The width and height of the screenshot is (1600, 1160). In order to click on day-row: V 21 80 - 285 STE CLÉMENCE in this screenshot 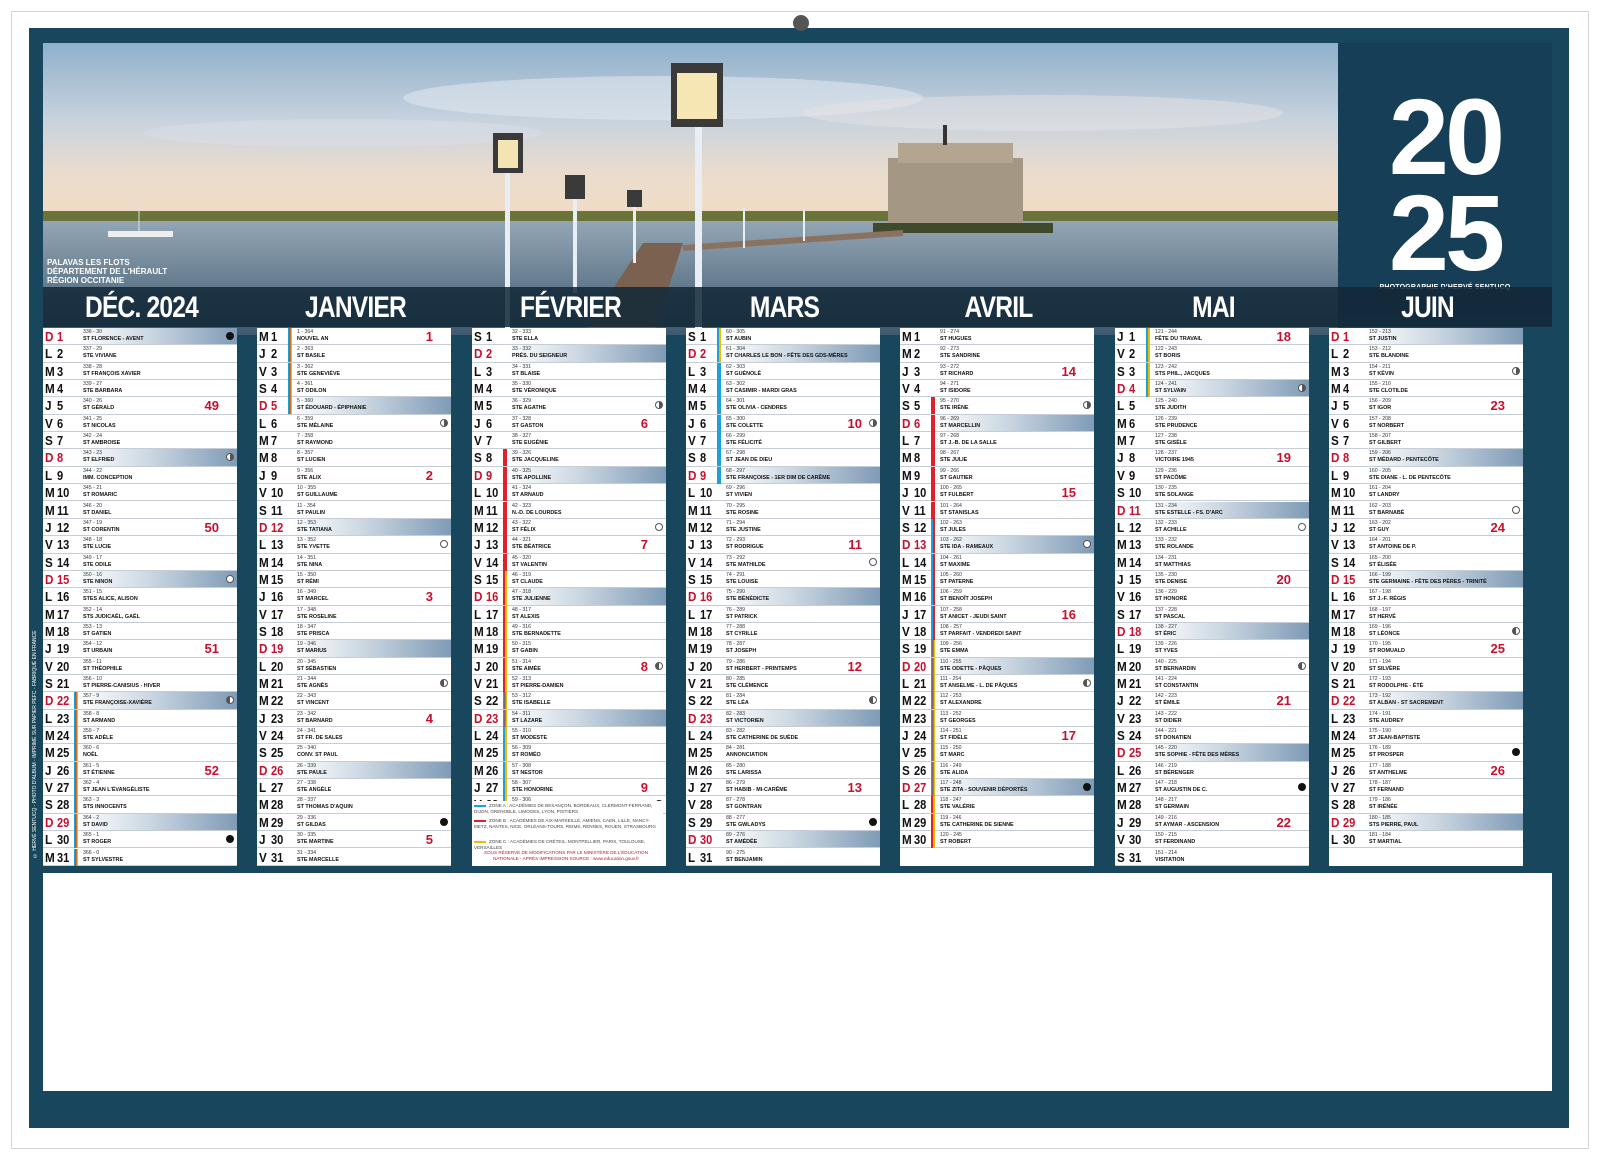, I will do `click(783, 684)`.